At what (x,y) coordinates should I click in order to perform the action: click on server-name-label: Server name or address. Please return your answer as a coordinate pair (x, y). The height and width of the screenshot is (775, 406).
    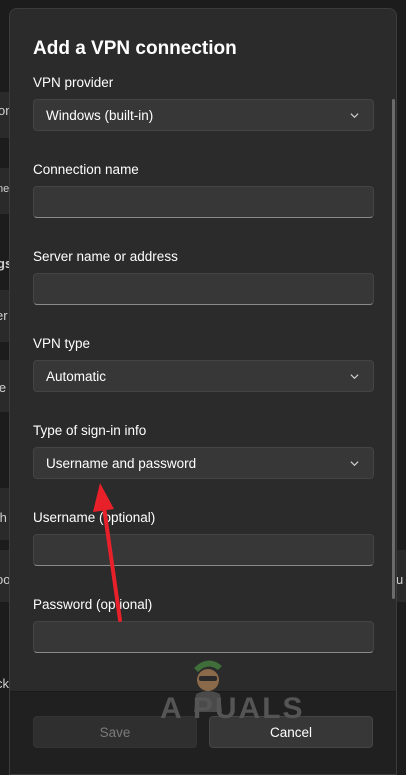
    Looking at the image, I should click on (105, 256).